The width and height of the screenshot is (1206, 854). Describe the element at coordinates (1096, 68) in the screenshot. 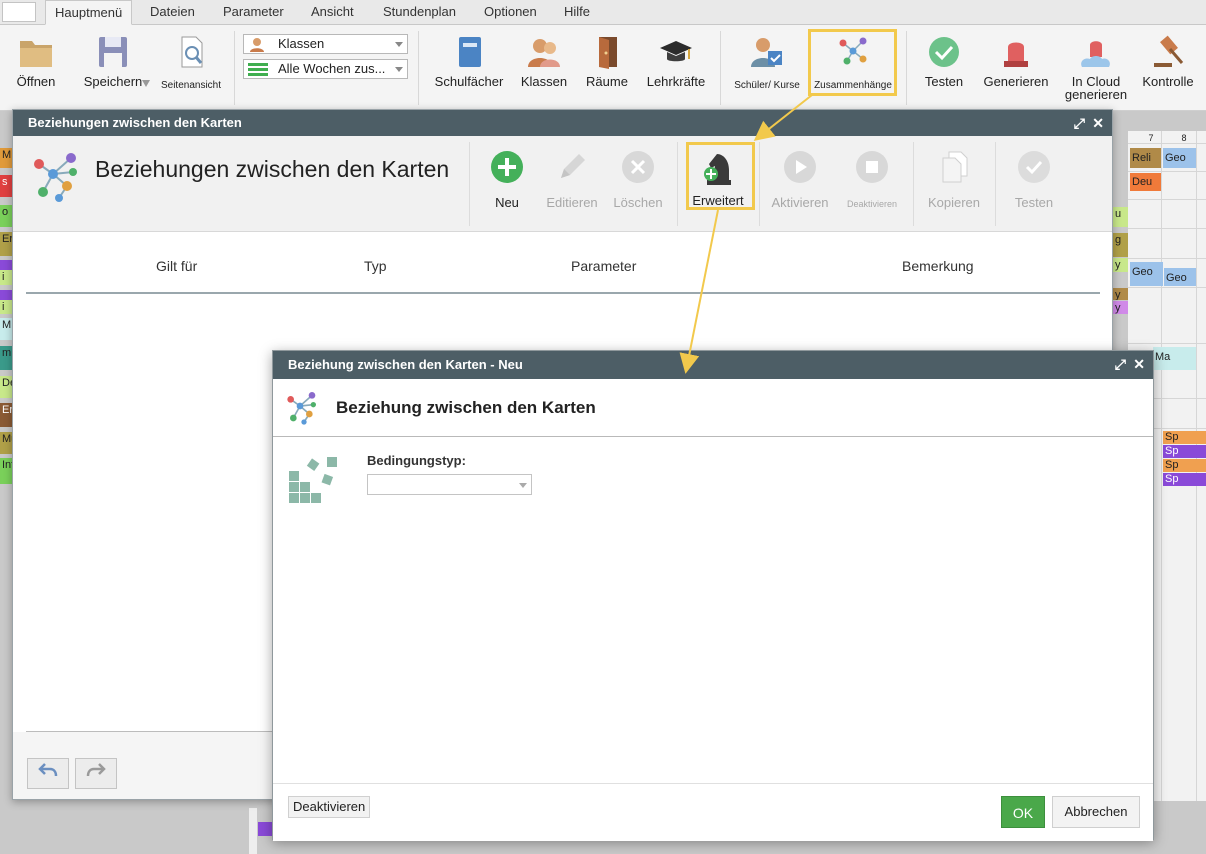

I see `cloud-generate-button: In Cloud generieren` at that location.